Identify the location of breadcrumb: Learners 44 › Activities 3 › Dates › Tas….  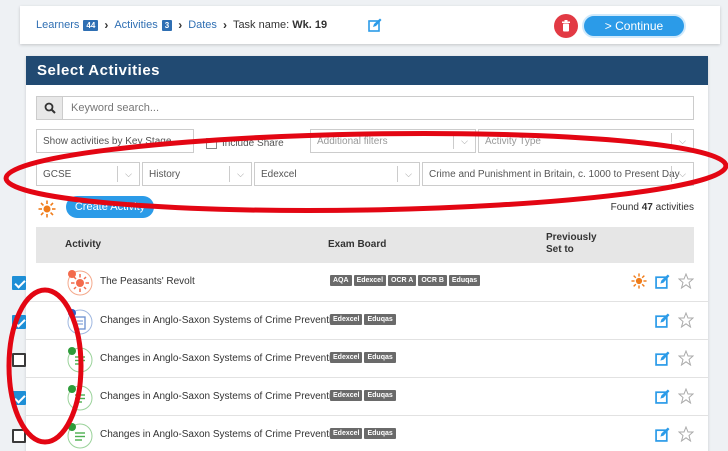
(173, 25).